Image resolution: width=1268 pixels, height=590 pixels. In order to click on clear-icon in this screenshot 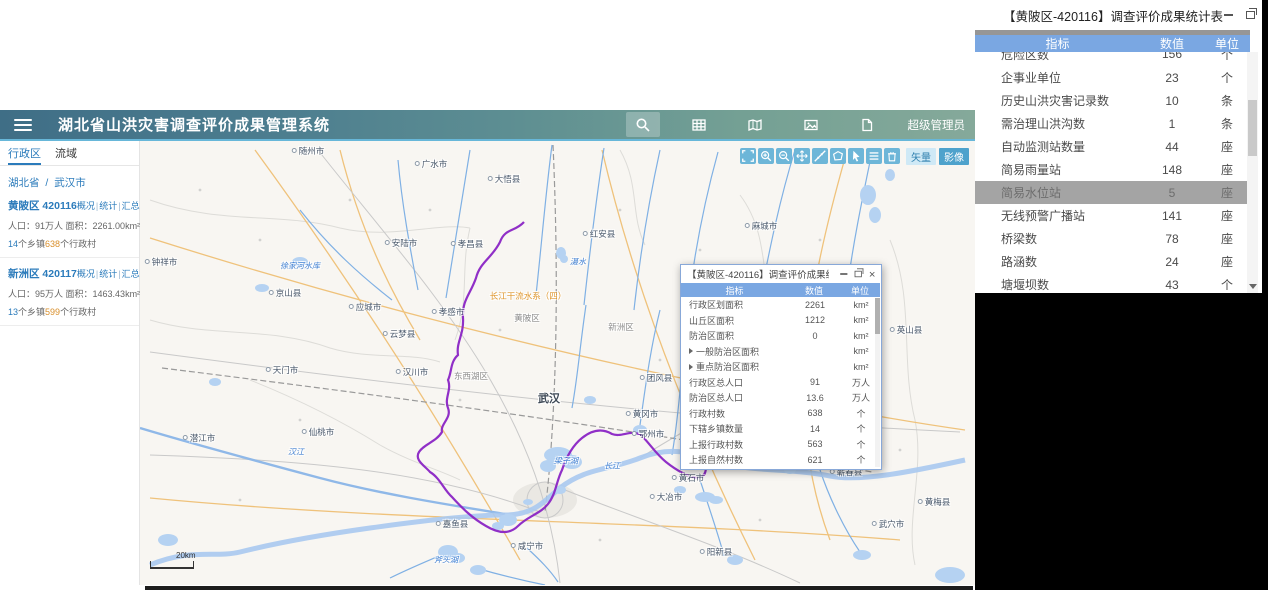, I will do `click(892, 156)`.